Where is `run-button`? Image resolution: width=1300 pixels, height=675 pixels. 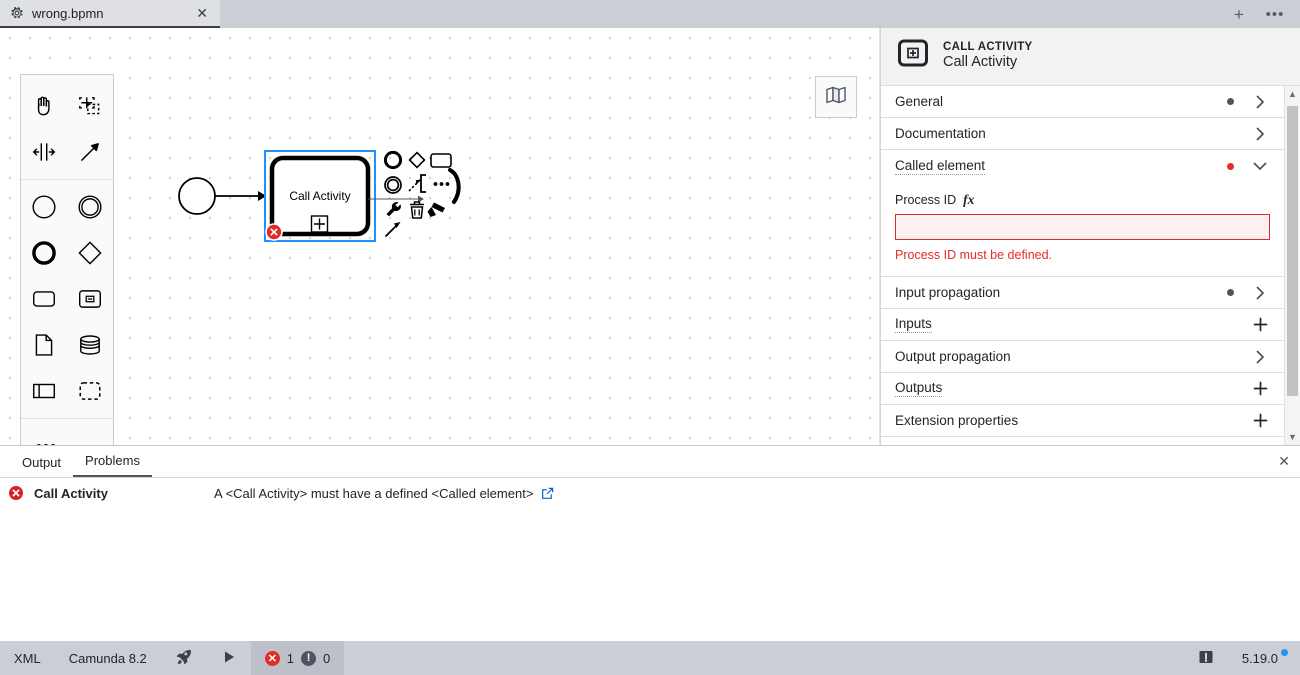
run-button is located at coordinates (229, 658).